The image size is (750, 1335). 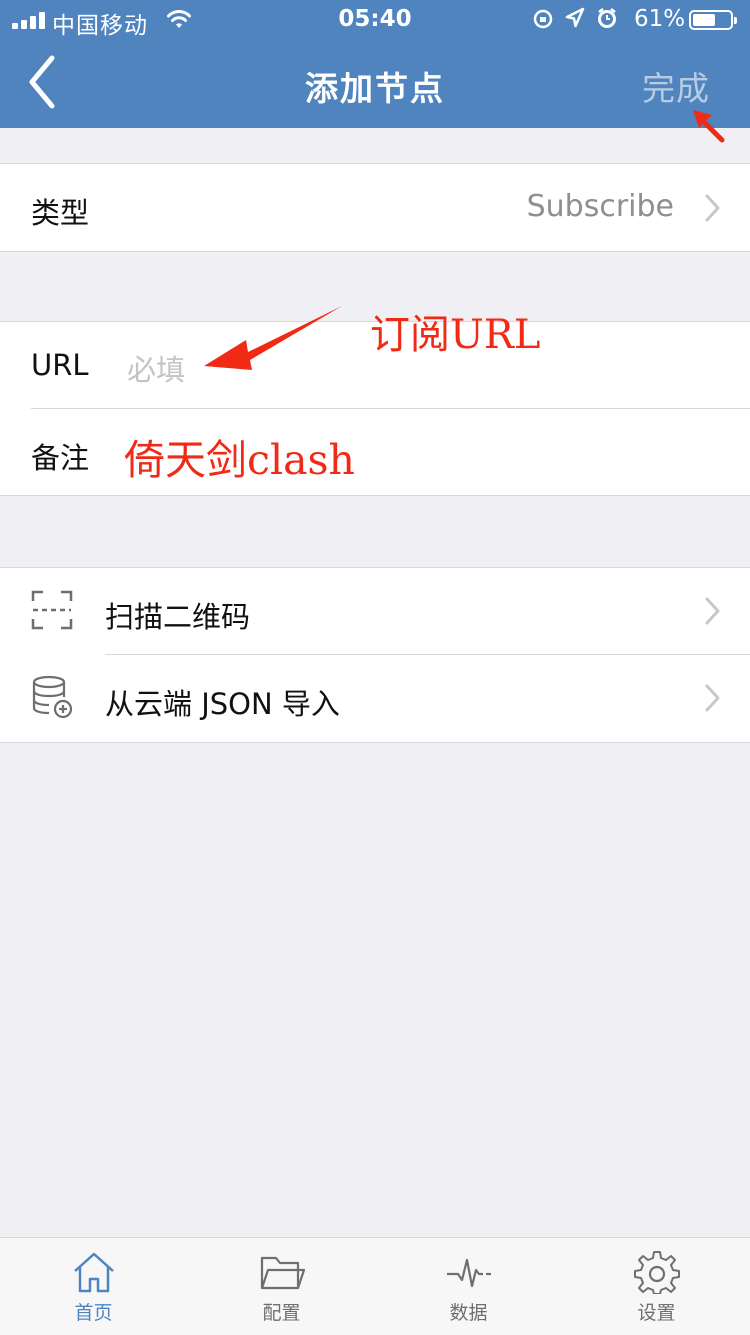 I want to click on annotation-url-hint: 订阅URL, so click(x=455, y=335).